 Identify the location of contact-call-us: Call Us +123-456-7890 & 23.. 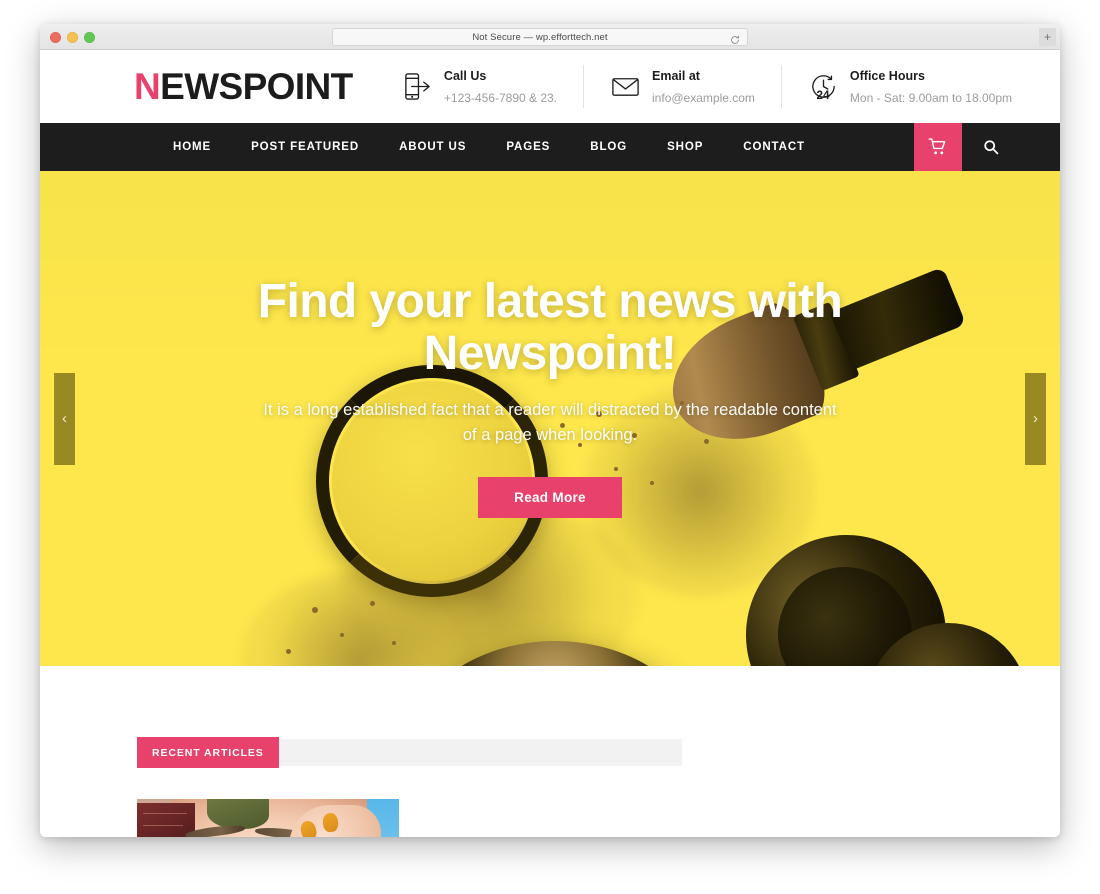
(479, 86).